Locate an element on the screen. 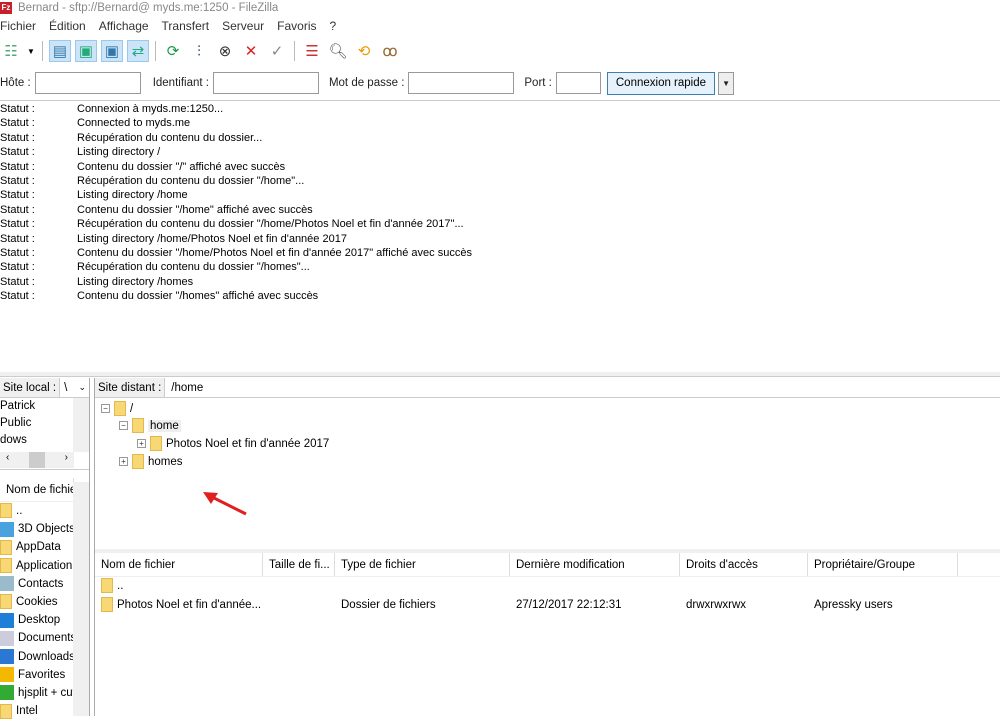 Image resolution: width=1000 pixels, height=720 pixels. toggle-remote-tree-icon: ▣ is located at coordinates (112, 51).